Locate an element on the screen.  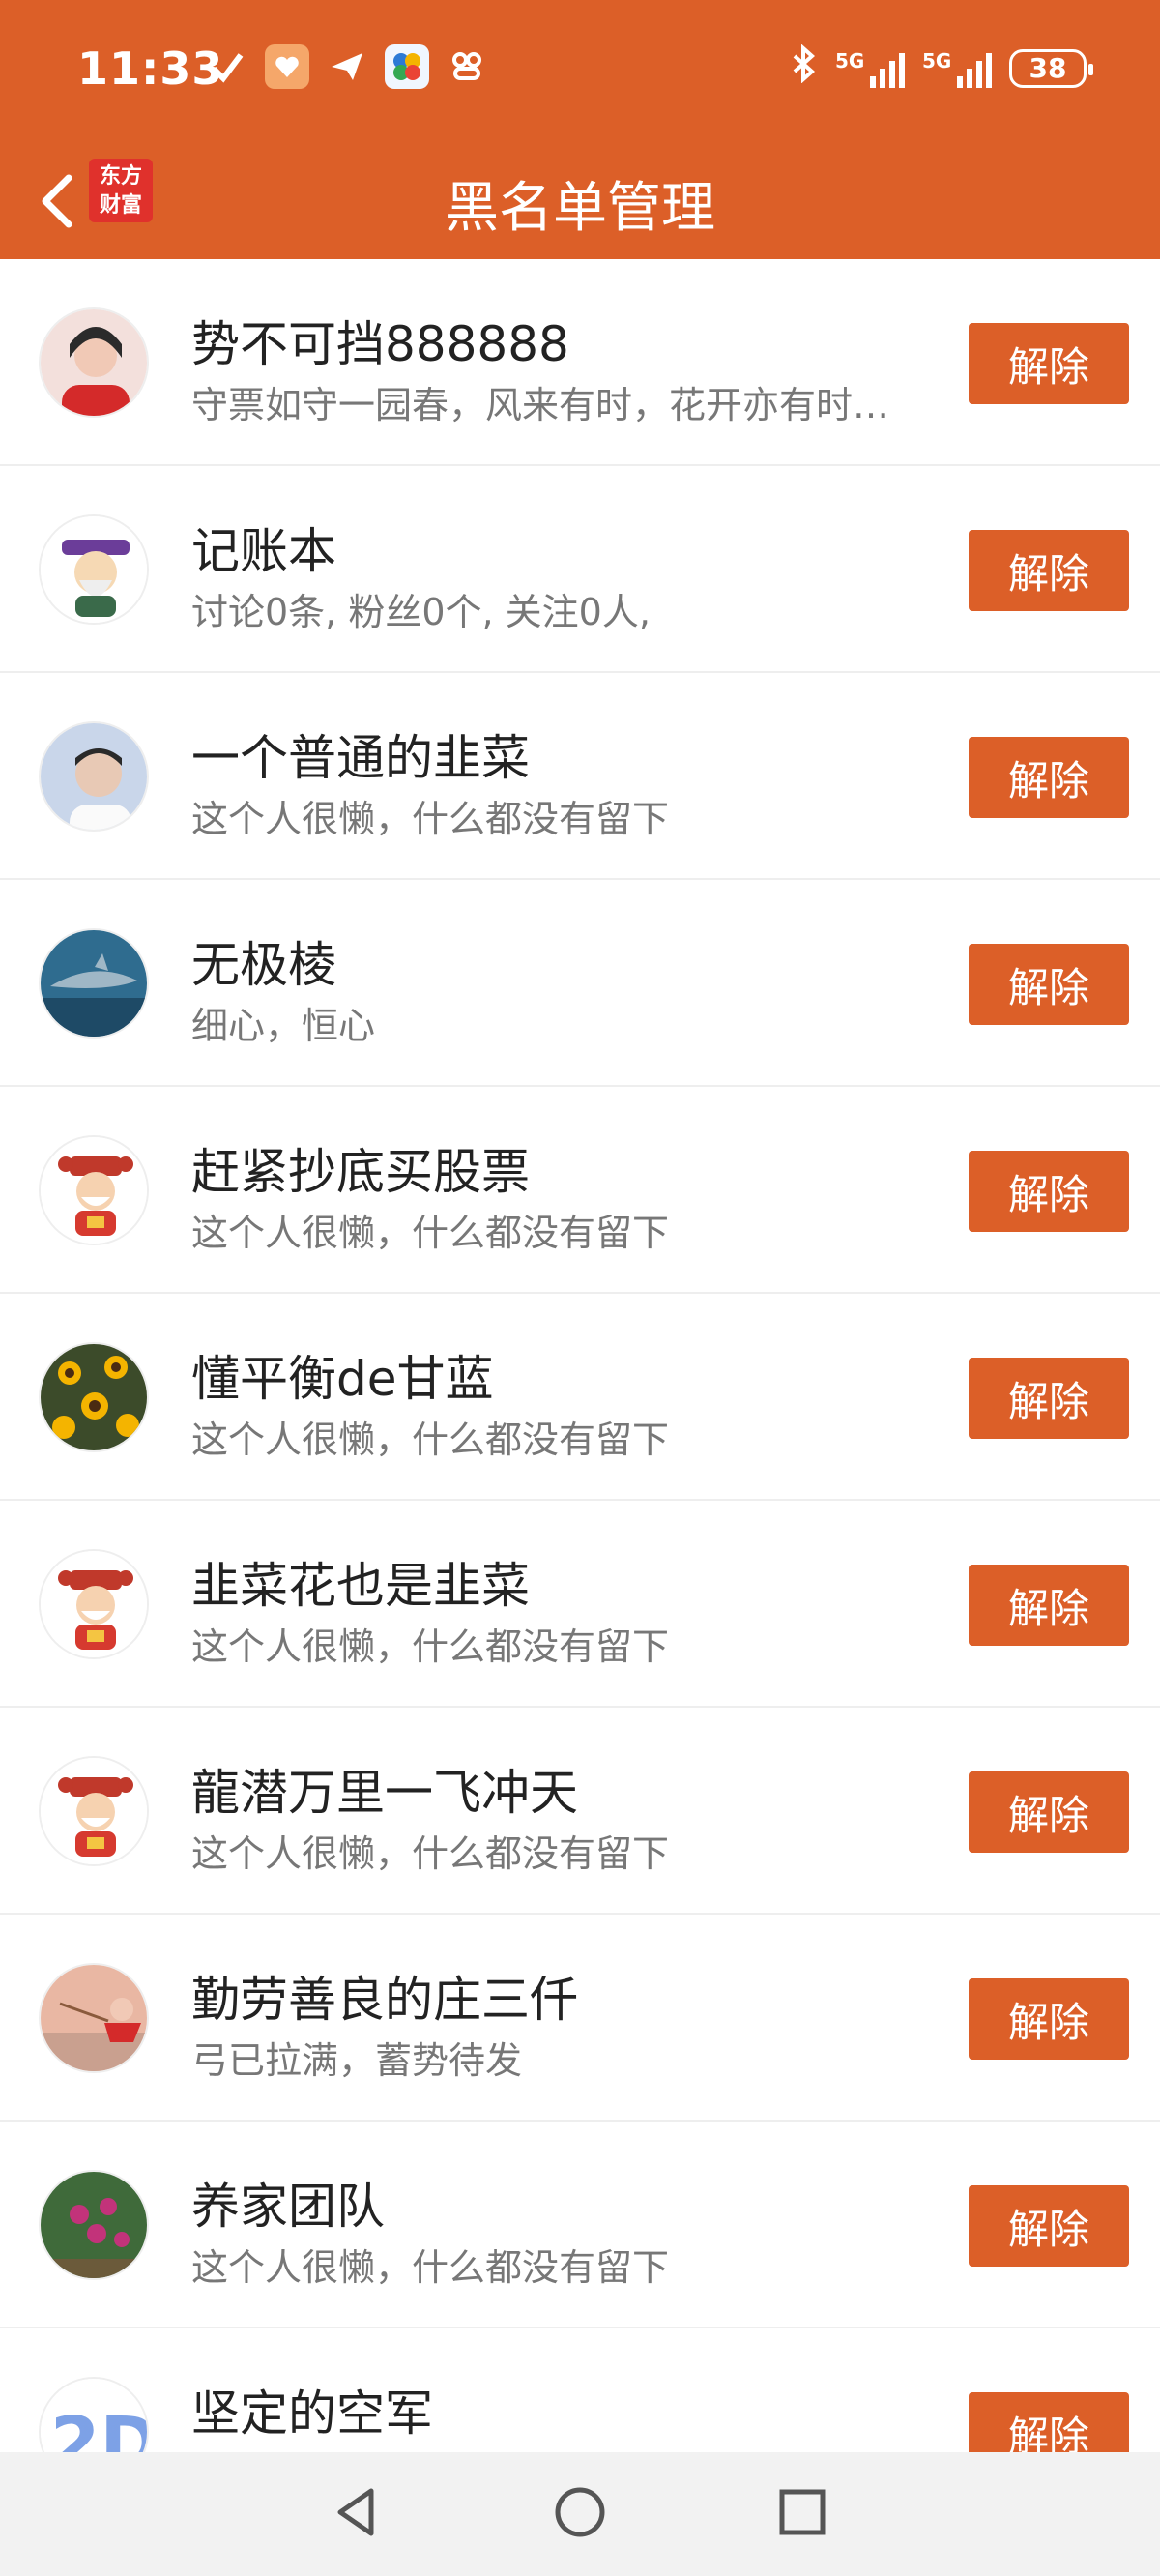
list-item: 勤劳善良的庄三仟弓已拉满，蓄势待发 解除 is located at coordinates (580, 2018).